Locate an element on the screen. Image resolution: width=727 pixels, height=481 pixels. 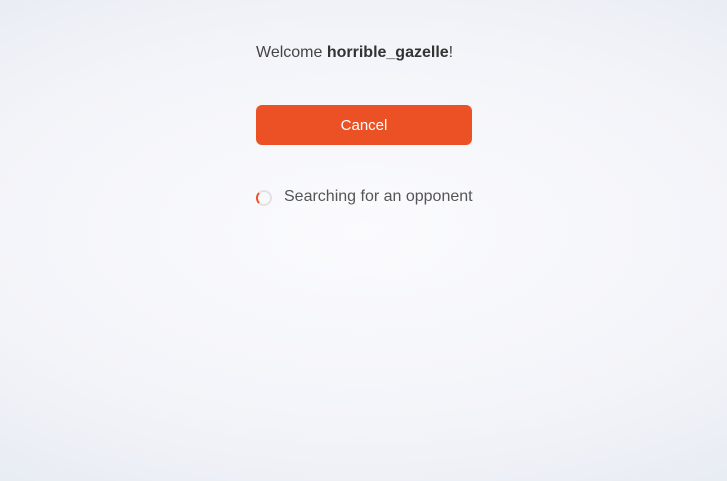
welcome-message: Welcome horrible_gazelle! is located at coordinates (354, 53).